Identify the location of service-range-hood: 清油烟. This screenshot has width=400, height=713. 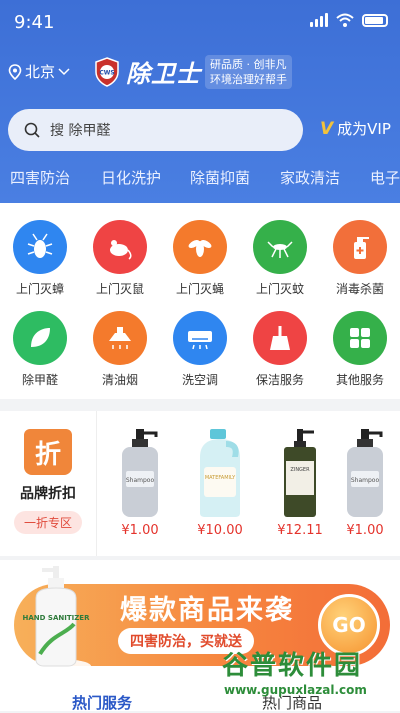
(120, 349).